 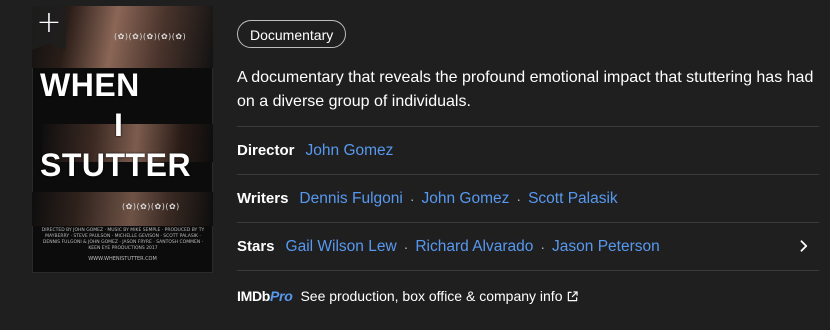 I want to click on writer-link: Dennis Fulgoni, so click(x=350, y=199).